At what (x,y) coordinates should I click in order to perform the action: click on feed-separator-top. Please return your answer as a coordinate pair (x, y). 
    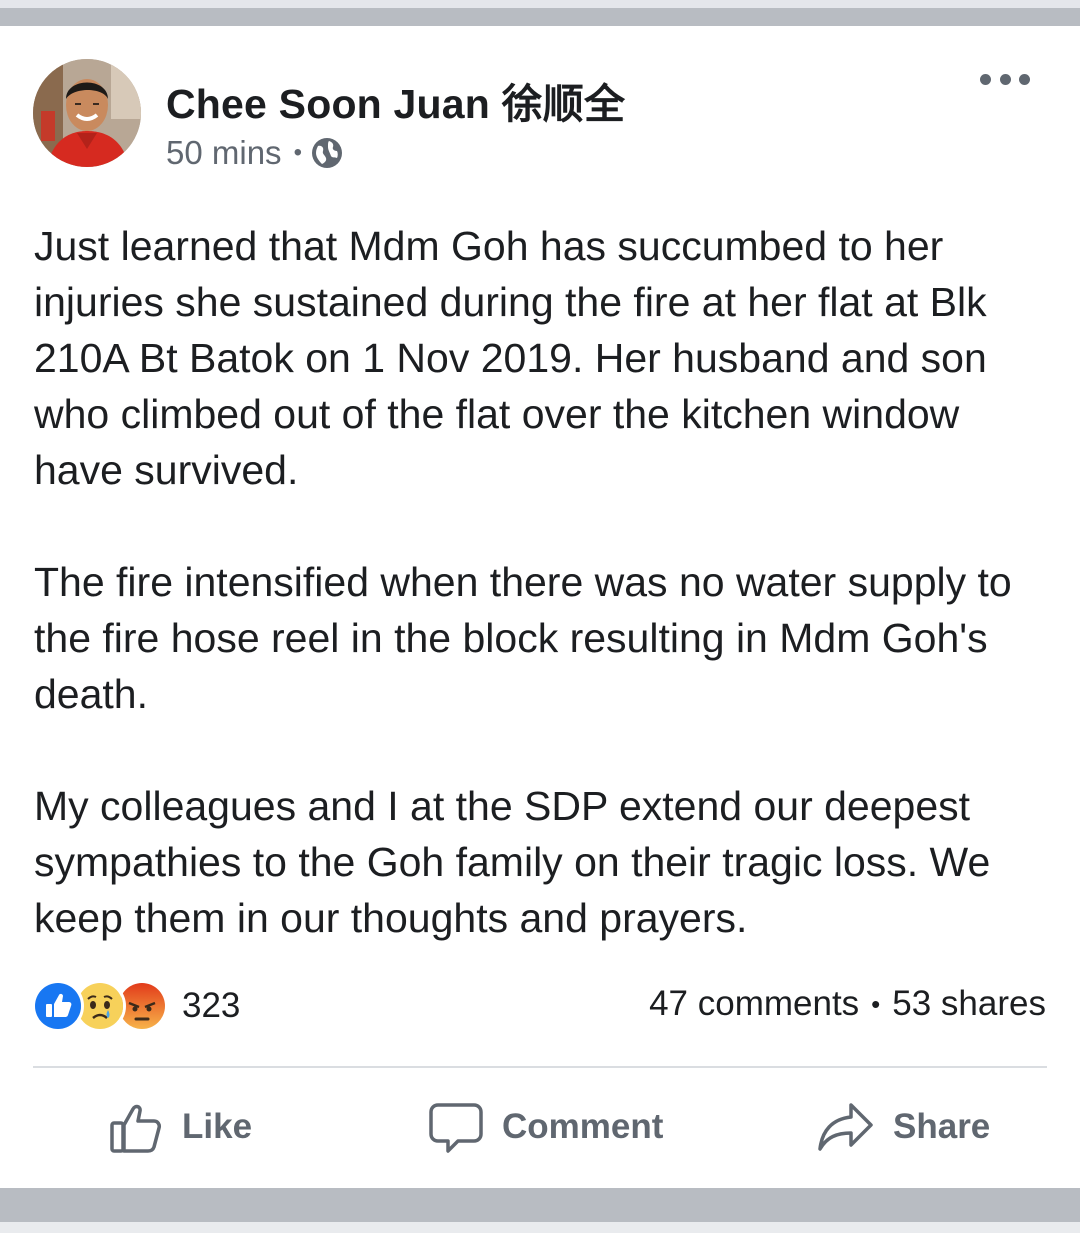
    Looking at the image, I should click on (540, 17).